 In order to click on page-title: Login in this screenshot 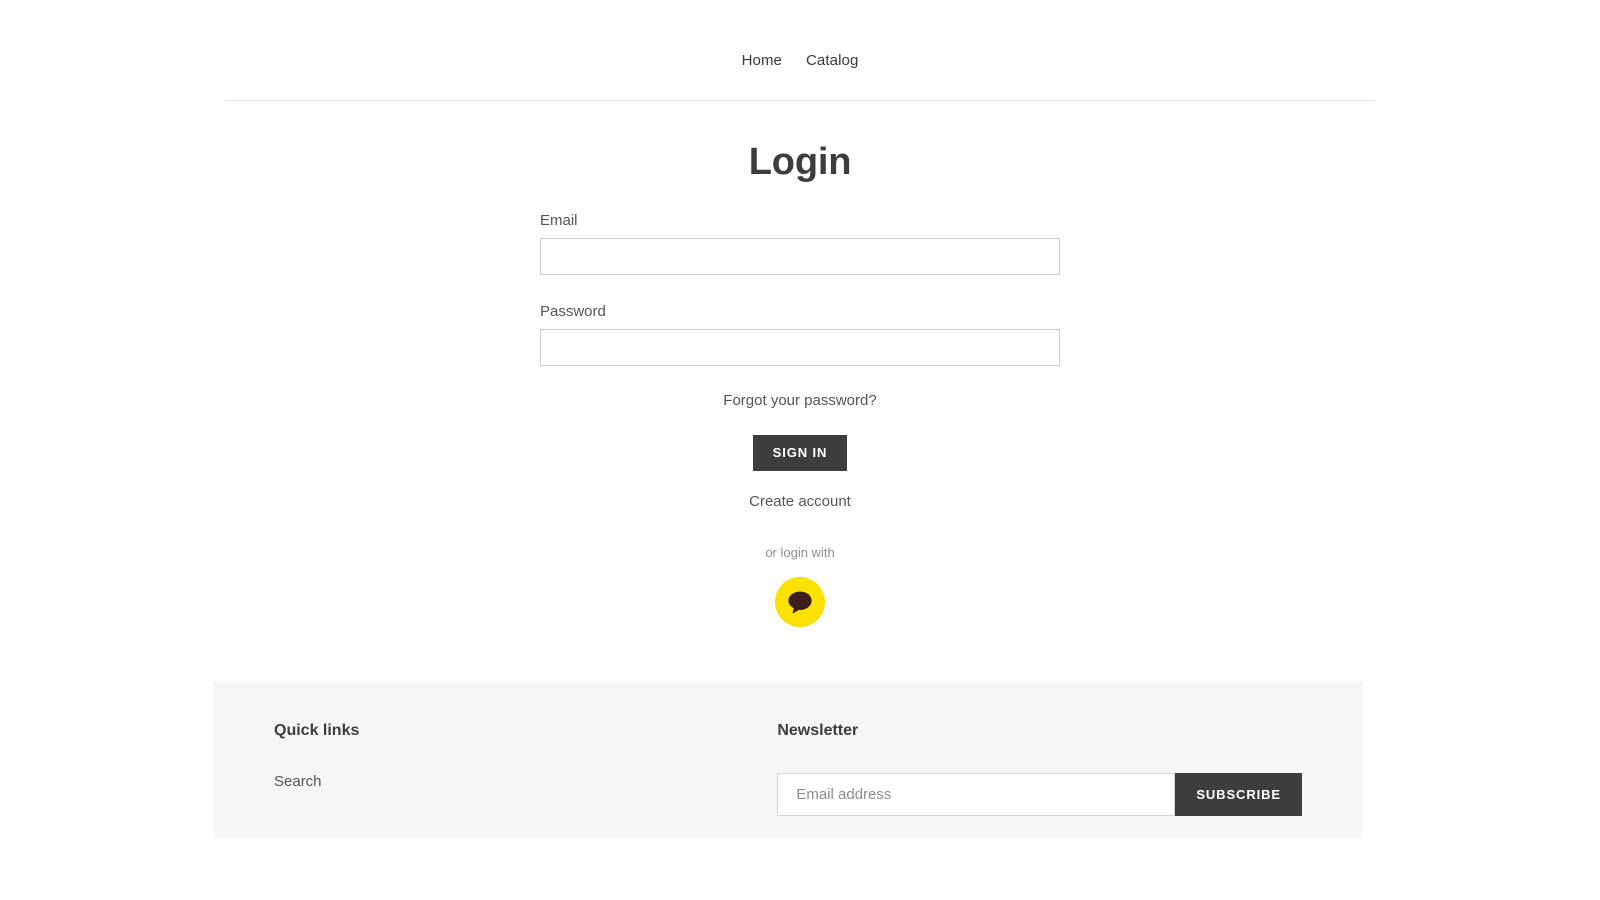, I will do `click(800, 162)`.